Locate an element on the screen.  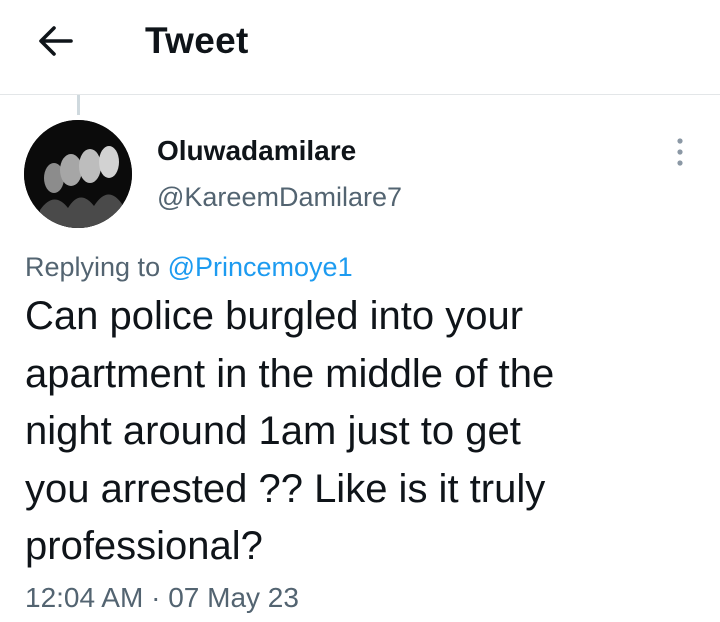
arrow-left-icon is located at coordinates (56, 41).